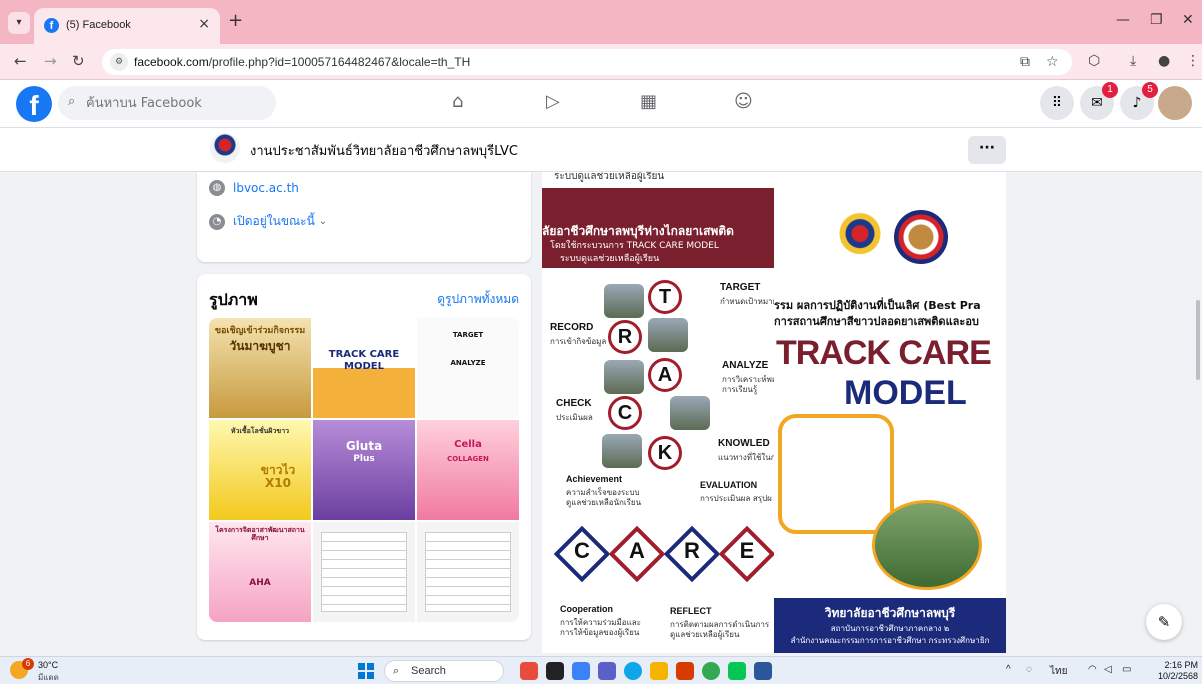 The height and width of the screenshot is (684, 1202). Describe the element at coordinates (1099, 101) in the screenshot. I see `messenger-icon: ✉ 1` at that location.